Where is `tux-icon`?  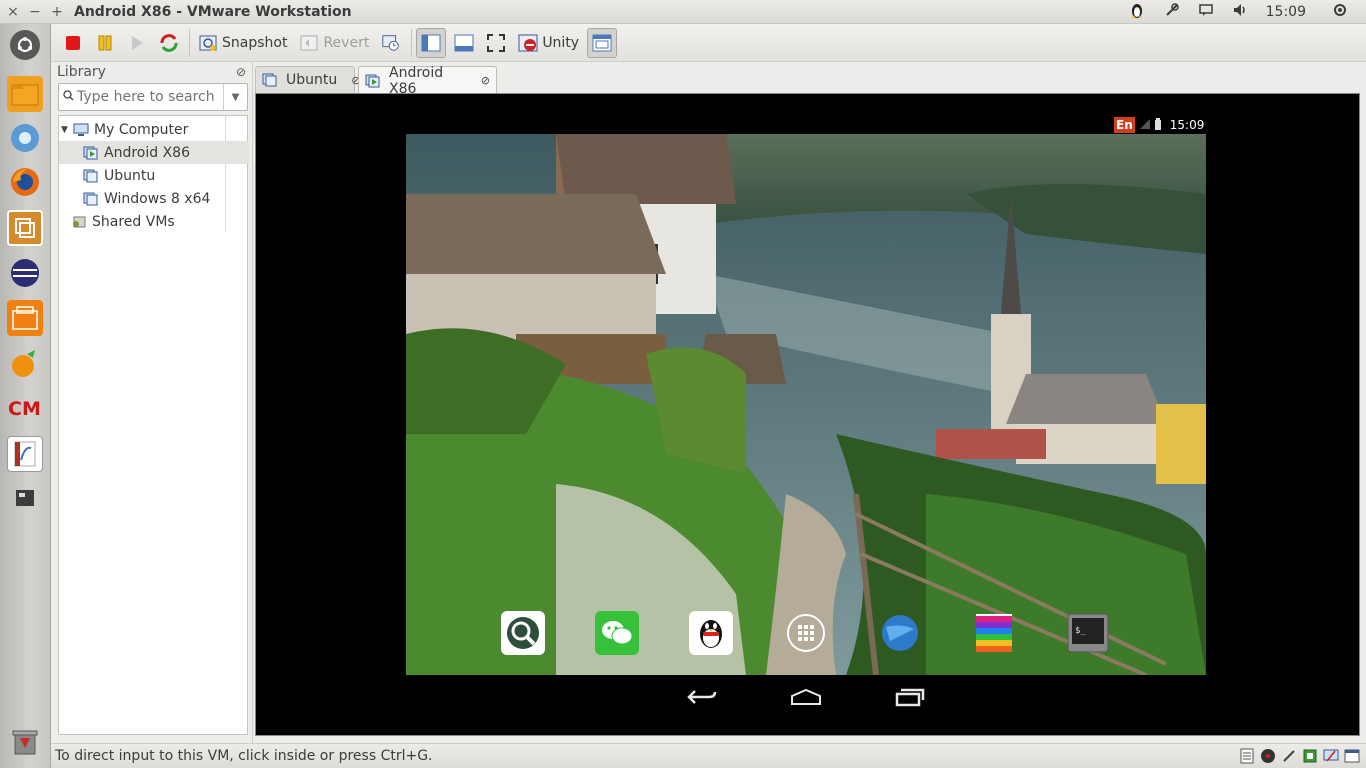
tux-icon is located at coordinates (1137, 12).